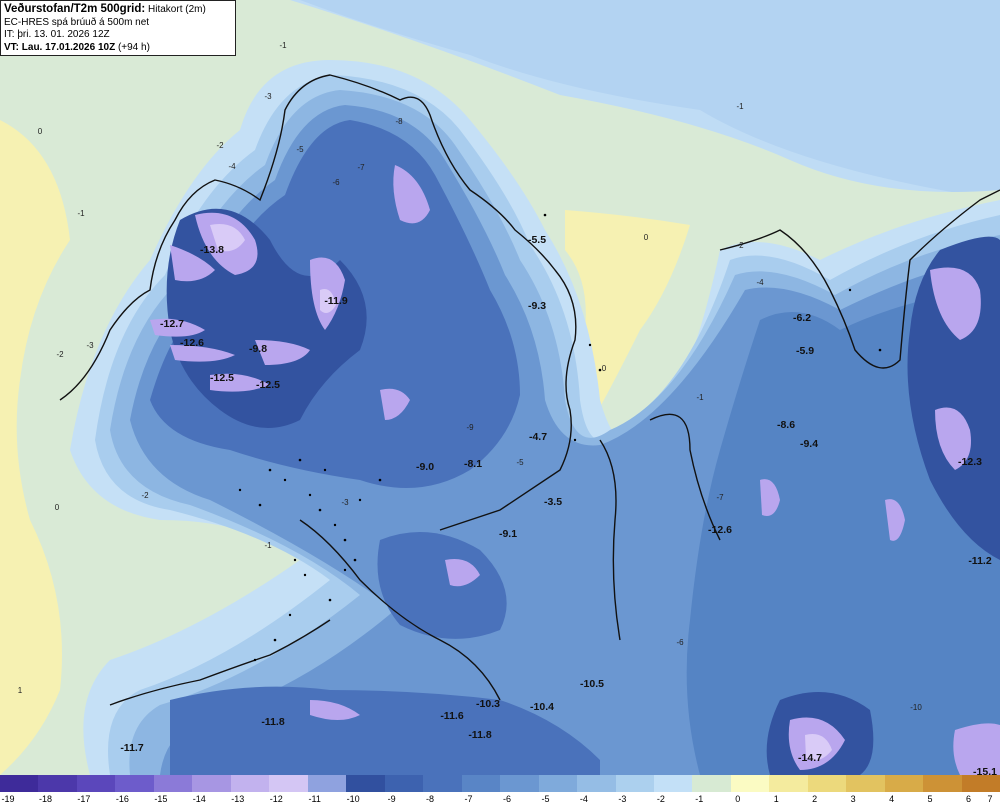  Describe the element at coordinates (990, 799) in the screenshot. I see `legend-tick-label: 7` at that location.